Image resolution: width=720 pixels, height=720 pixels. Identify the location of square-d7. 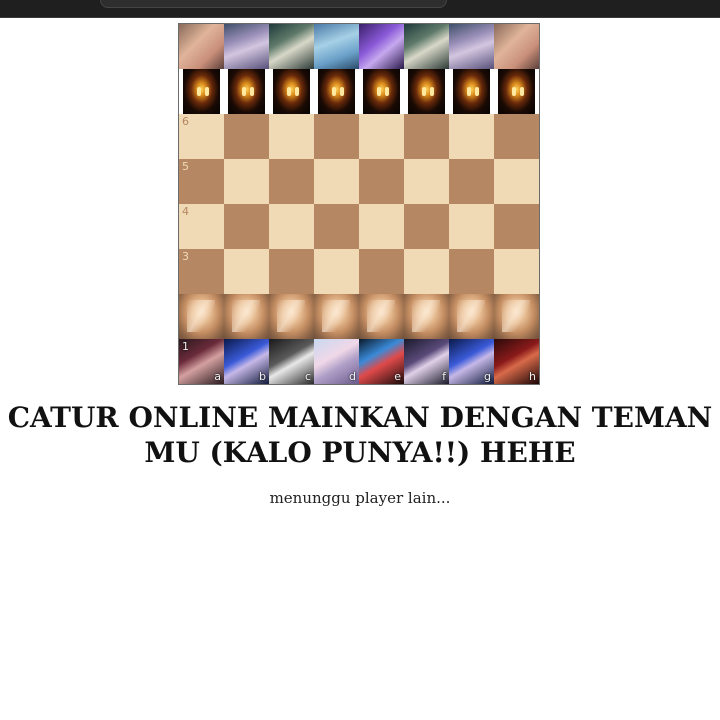
(336, 91).